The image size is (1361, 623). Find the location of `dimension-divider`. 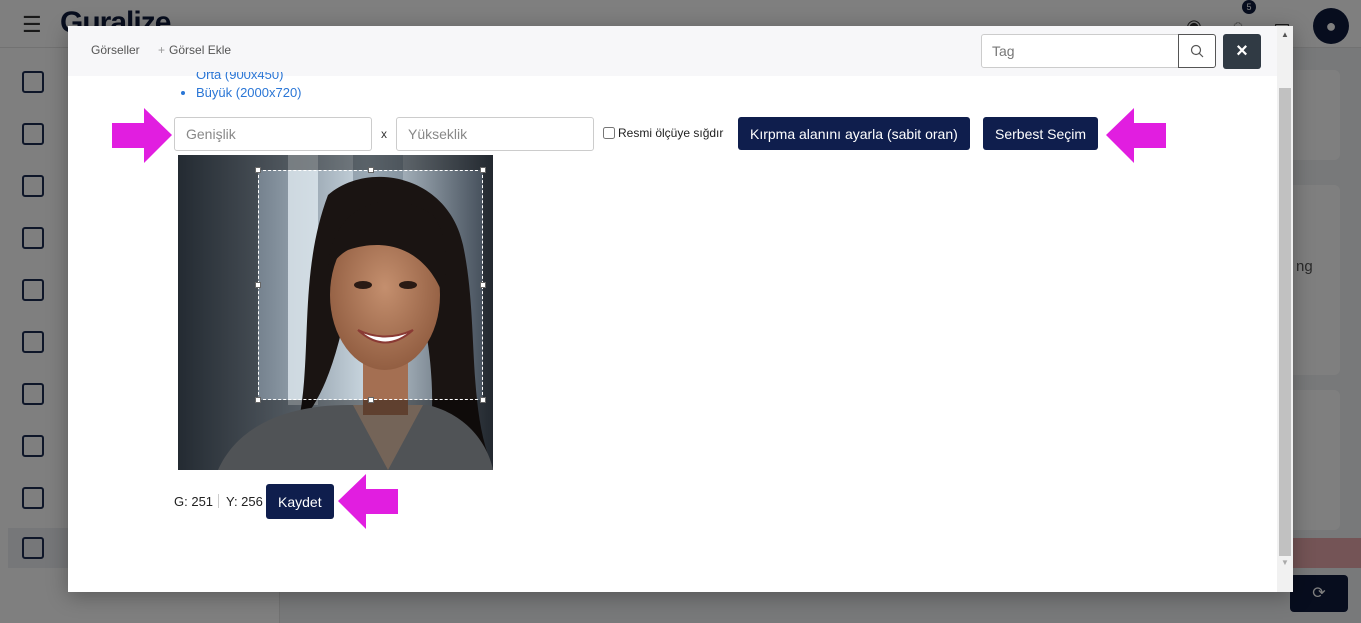

dimension-divider is located at coordinates (218, 501).